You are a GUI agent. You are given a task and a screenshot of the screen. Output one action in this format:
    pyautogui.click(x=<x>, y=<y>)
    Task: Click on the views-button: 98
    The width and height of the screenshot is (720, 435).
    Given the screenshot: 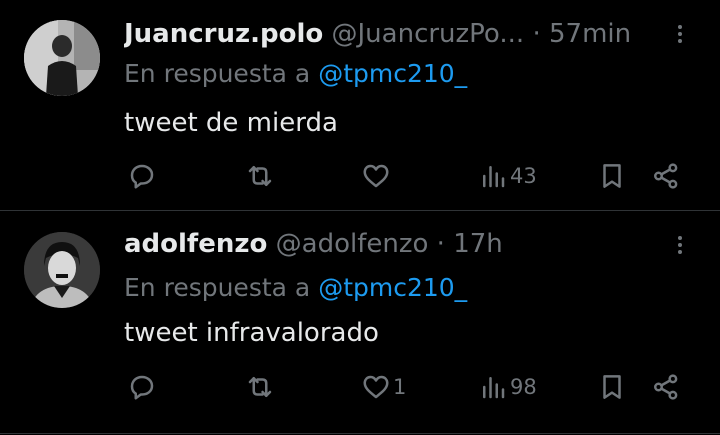 What is the action you would take?
    pyautogui.click(x=507, y=387)
    